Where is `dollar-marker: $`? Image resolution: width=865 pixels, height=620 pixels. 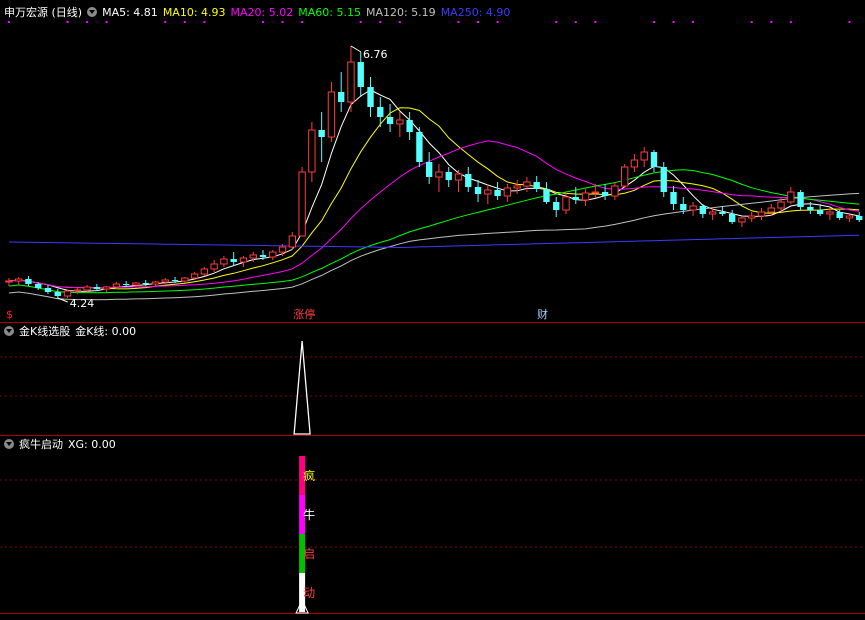 dollar-marker: $ is located at coordinates (9, 314).